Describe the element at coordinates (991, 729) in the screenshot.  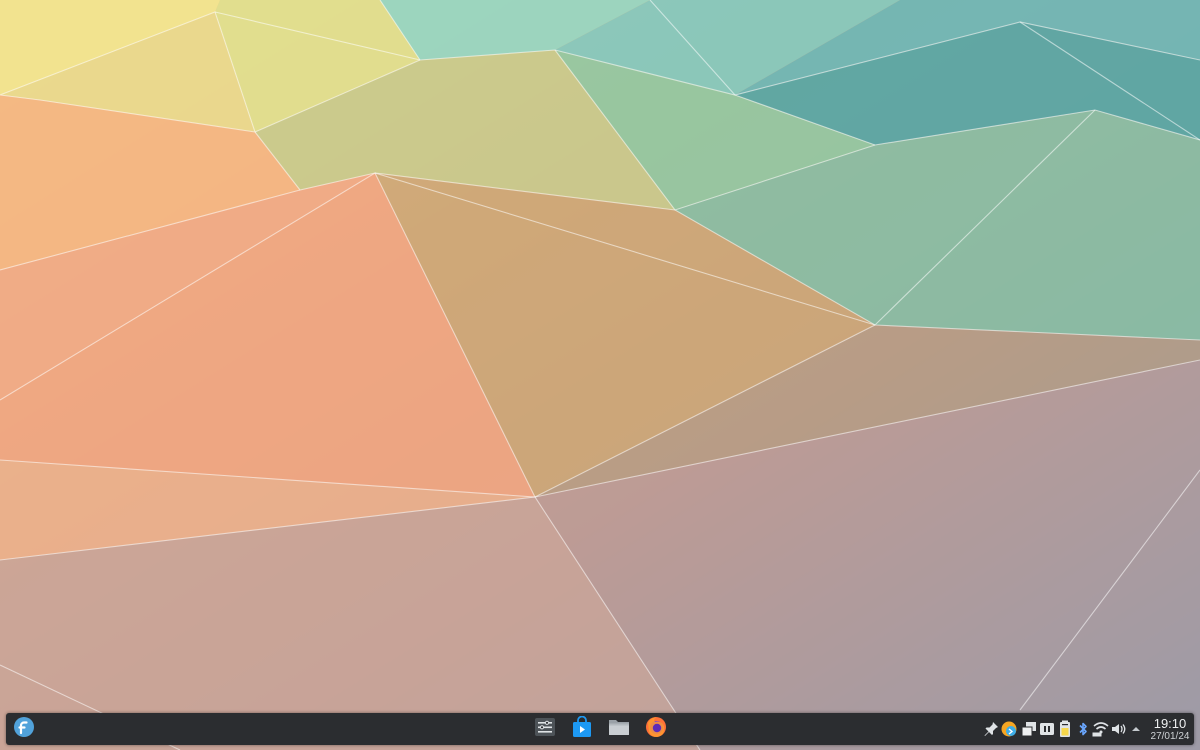
I see `pin-icon` at that location.